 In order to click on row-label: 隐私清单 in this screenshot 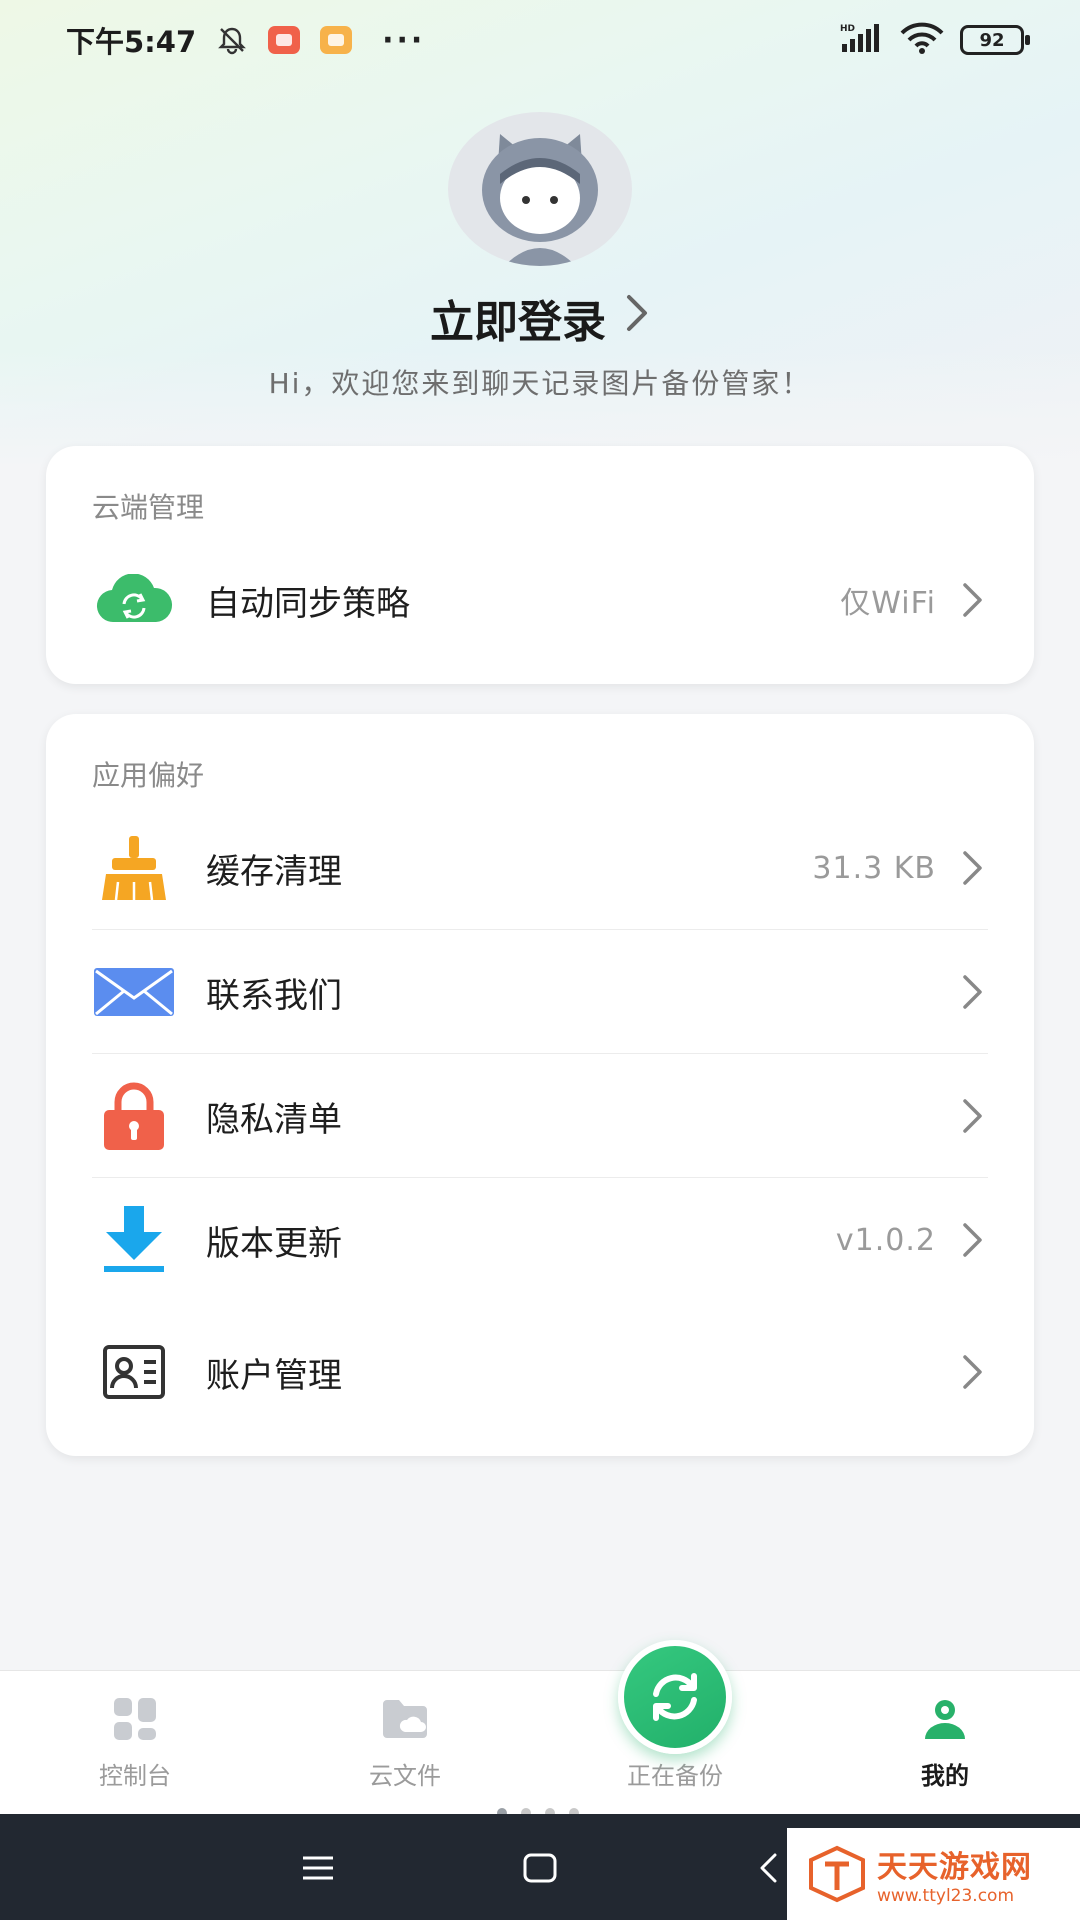, I will do `click(274, 1119)`.